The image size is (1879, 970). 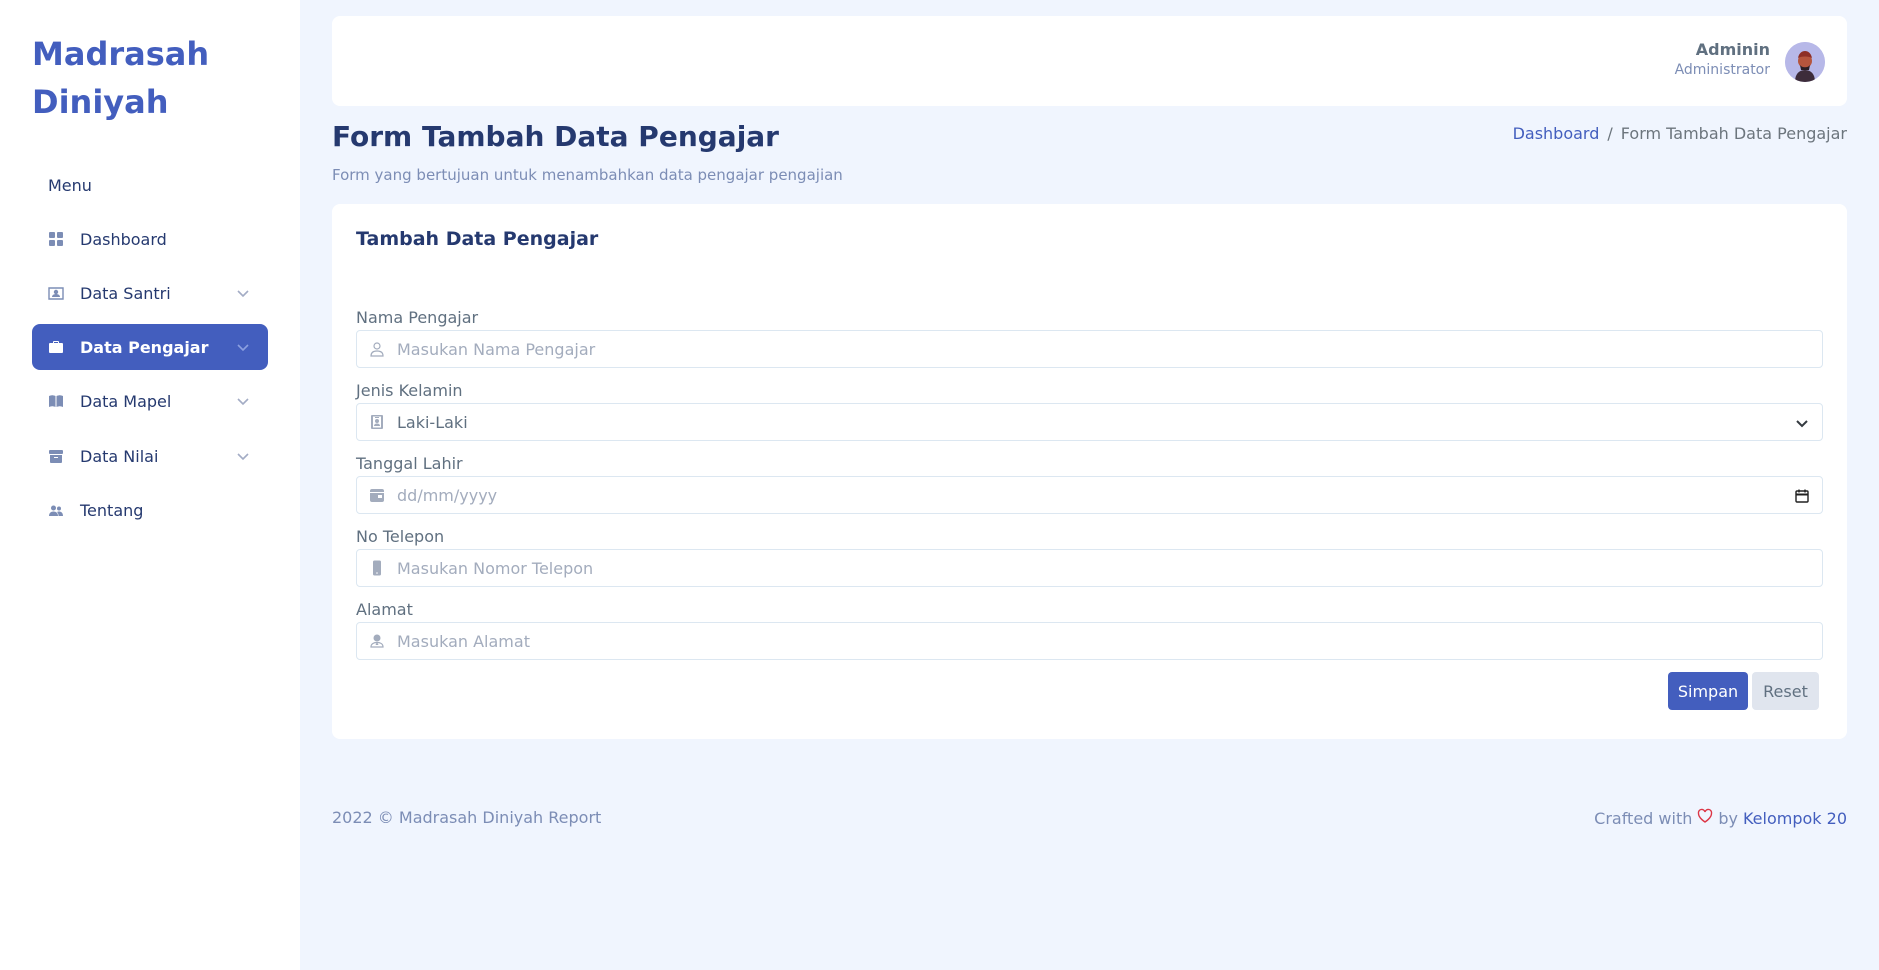 I want to click on sidebar-item-label: Tentang, so click(x=112, y=510).